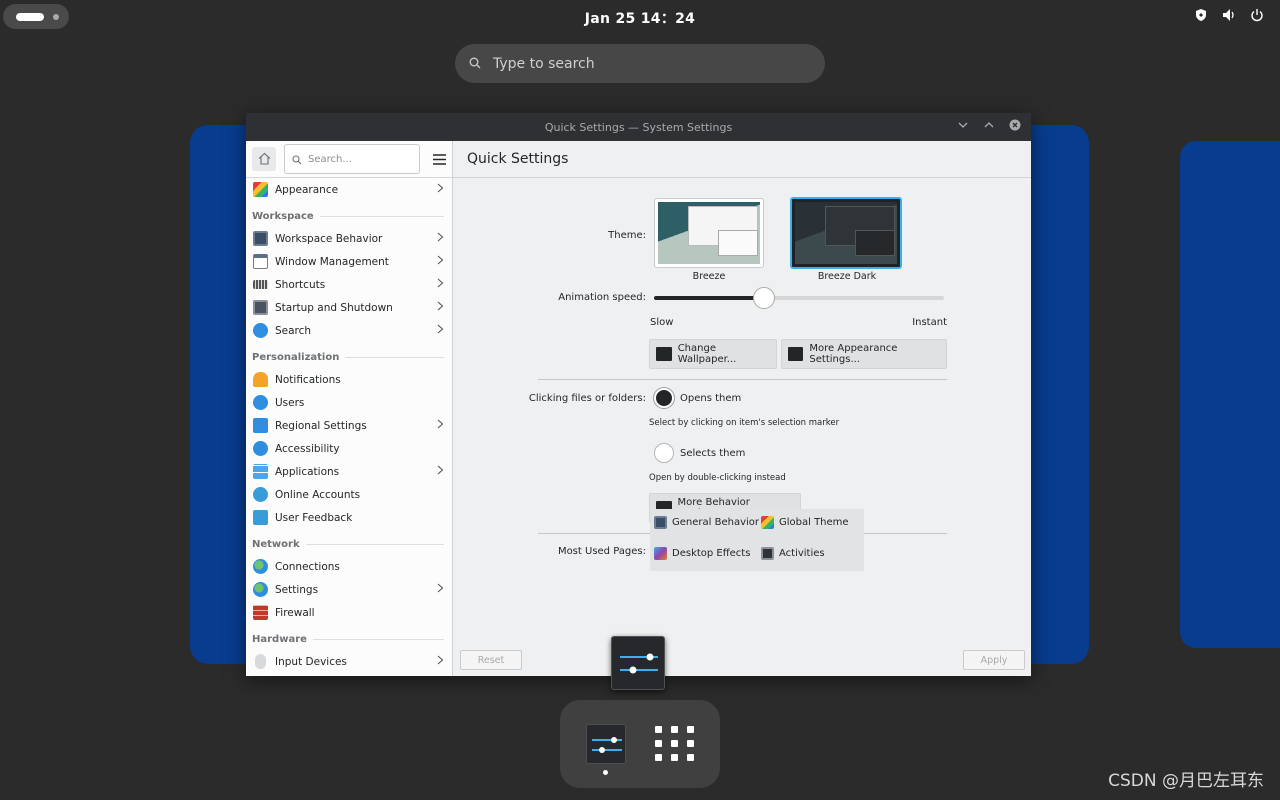 The height and width of the screenshot is (800, 1280). What do you see at coordinates (796, 354) in the screenshot?
I see `appearance-settings-icon` at bounding box center [796, 354].